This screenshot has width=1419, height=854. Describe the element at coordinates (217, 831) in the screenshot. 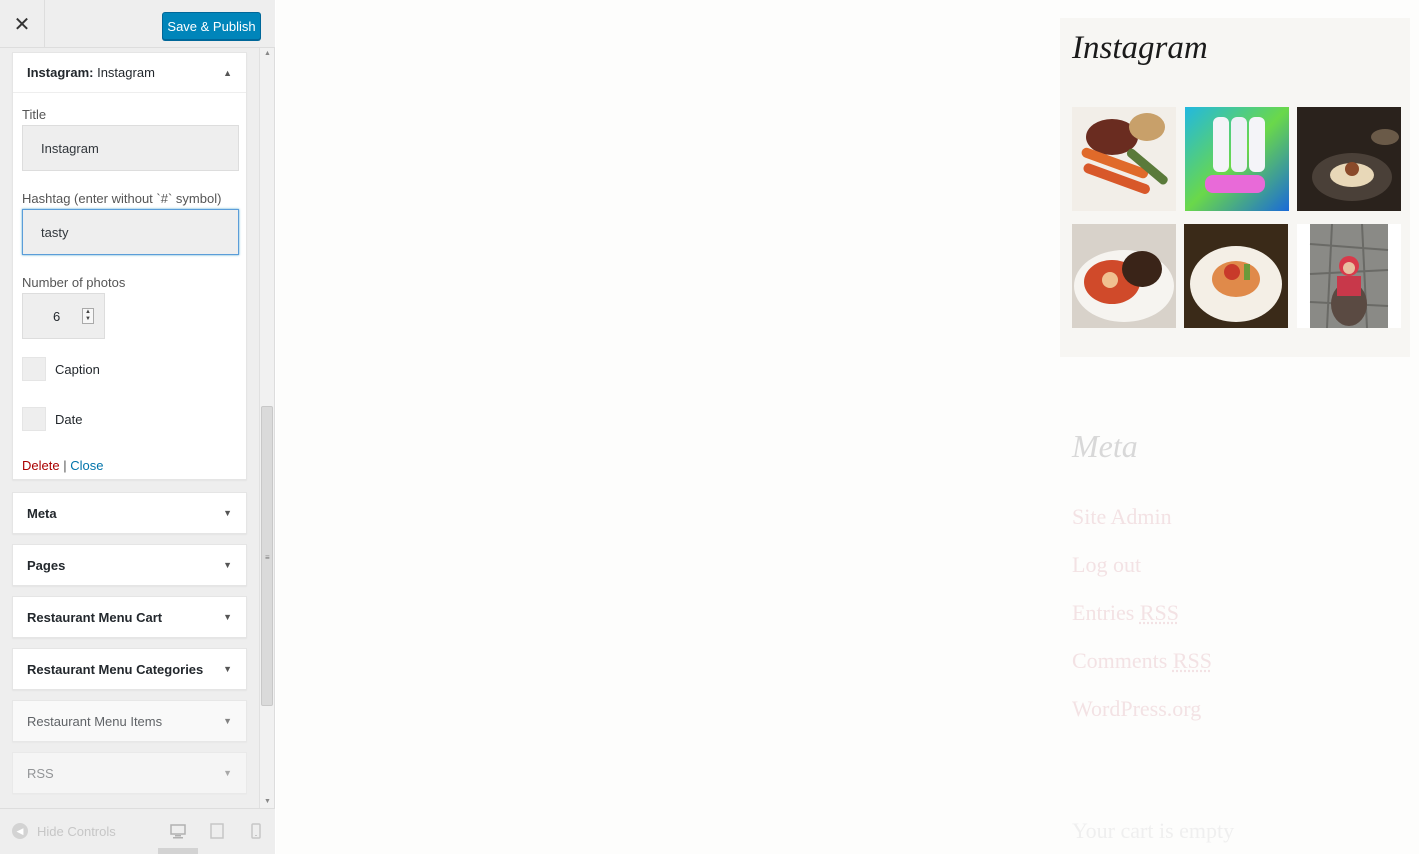

I see `tablet-preview-icon` at that location.